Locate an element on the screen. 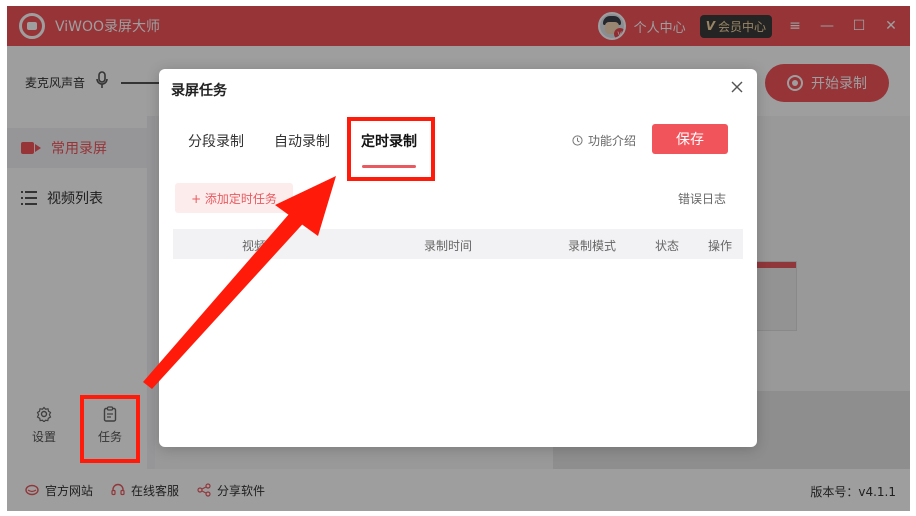 Image resolution: width=916 pixels, height=516 pixels. annotation-highlight-tasks-button is located at coordinates (110, 429).